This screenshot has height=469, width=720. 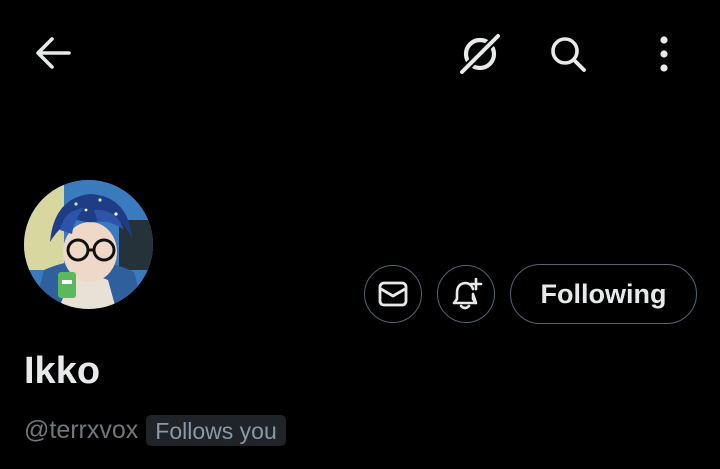 I want to click on back-button, so click(x=53, y=53).